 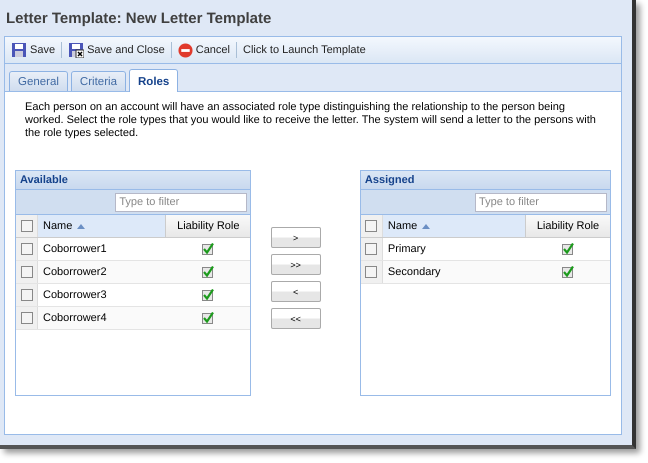 What do you see at coordinates (153, 80) in the screenshot?
I see `tab: Roles` at bounding box center [153, 80].